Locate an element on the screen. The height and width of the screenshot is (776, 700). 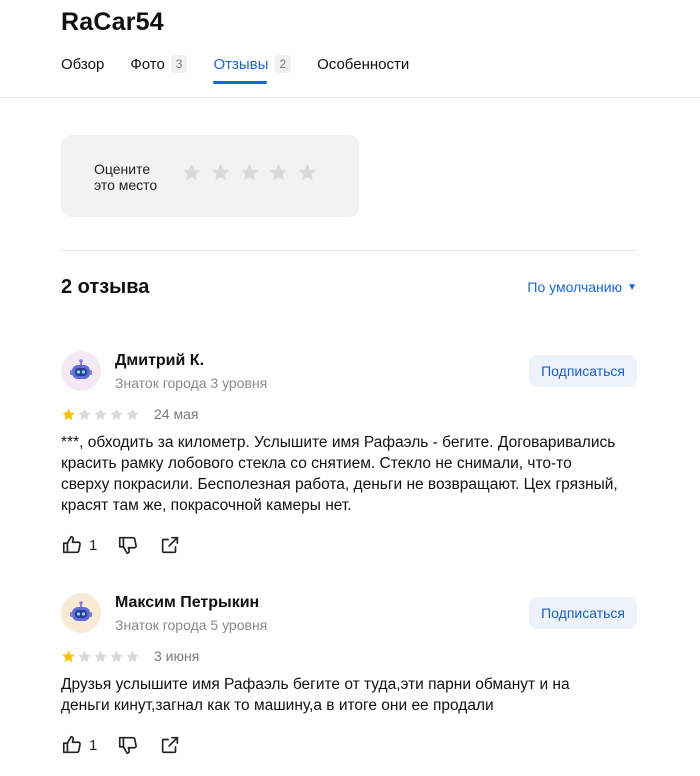
tab-photos: Фото 3 is located at coordinates (159, 64).